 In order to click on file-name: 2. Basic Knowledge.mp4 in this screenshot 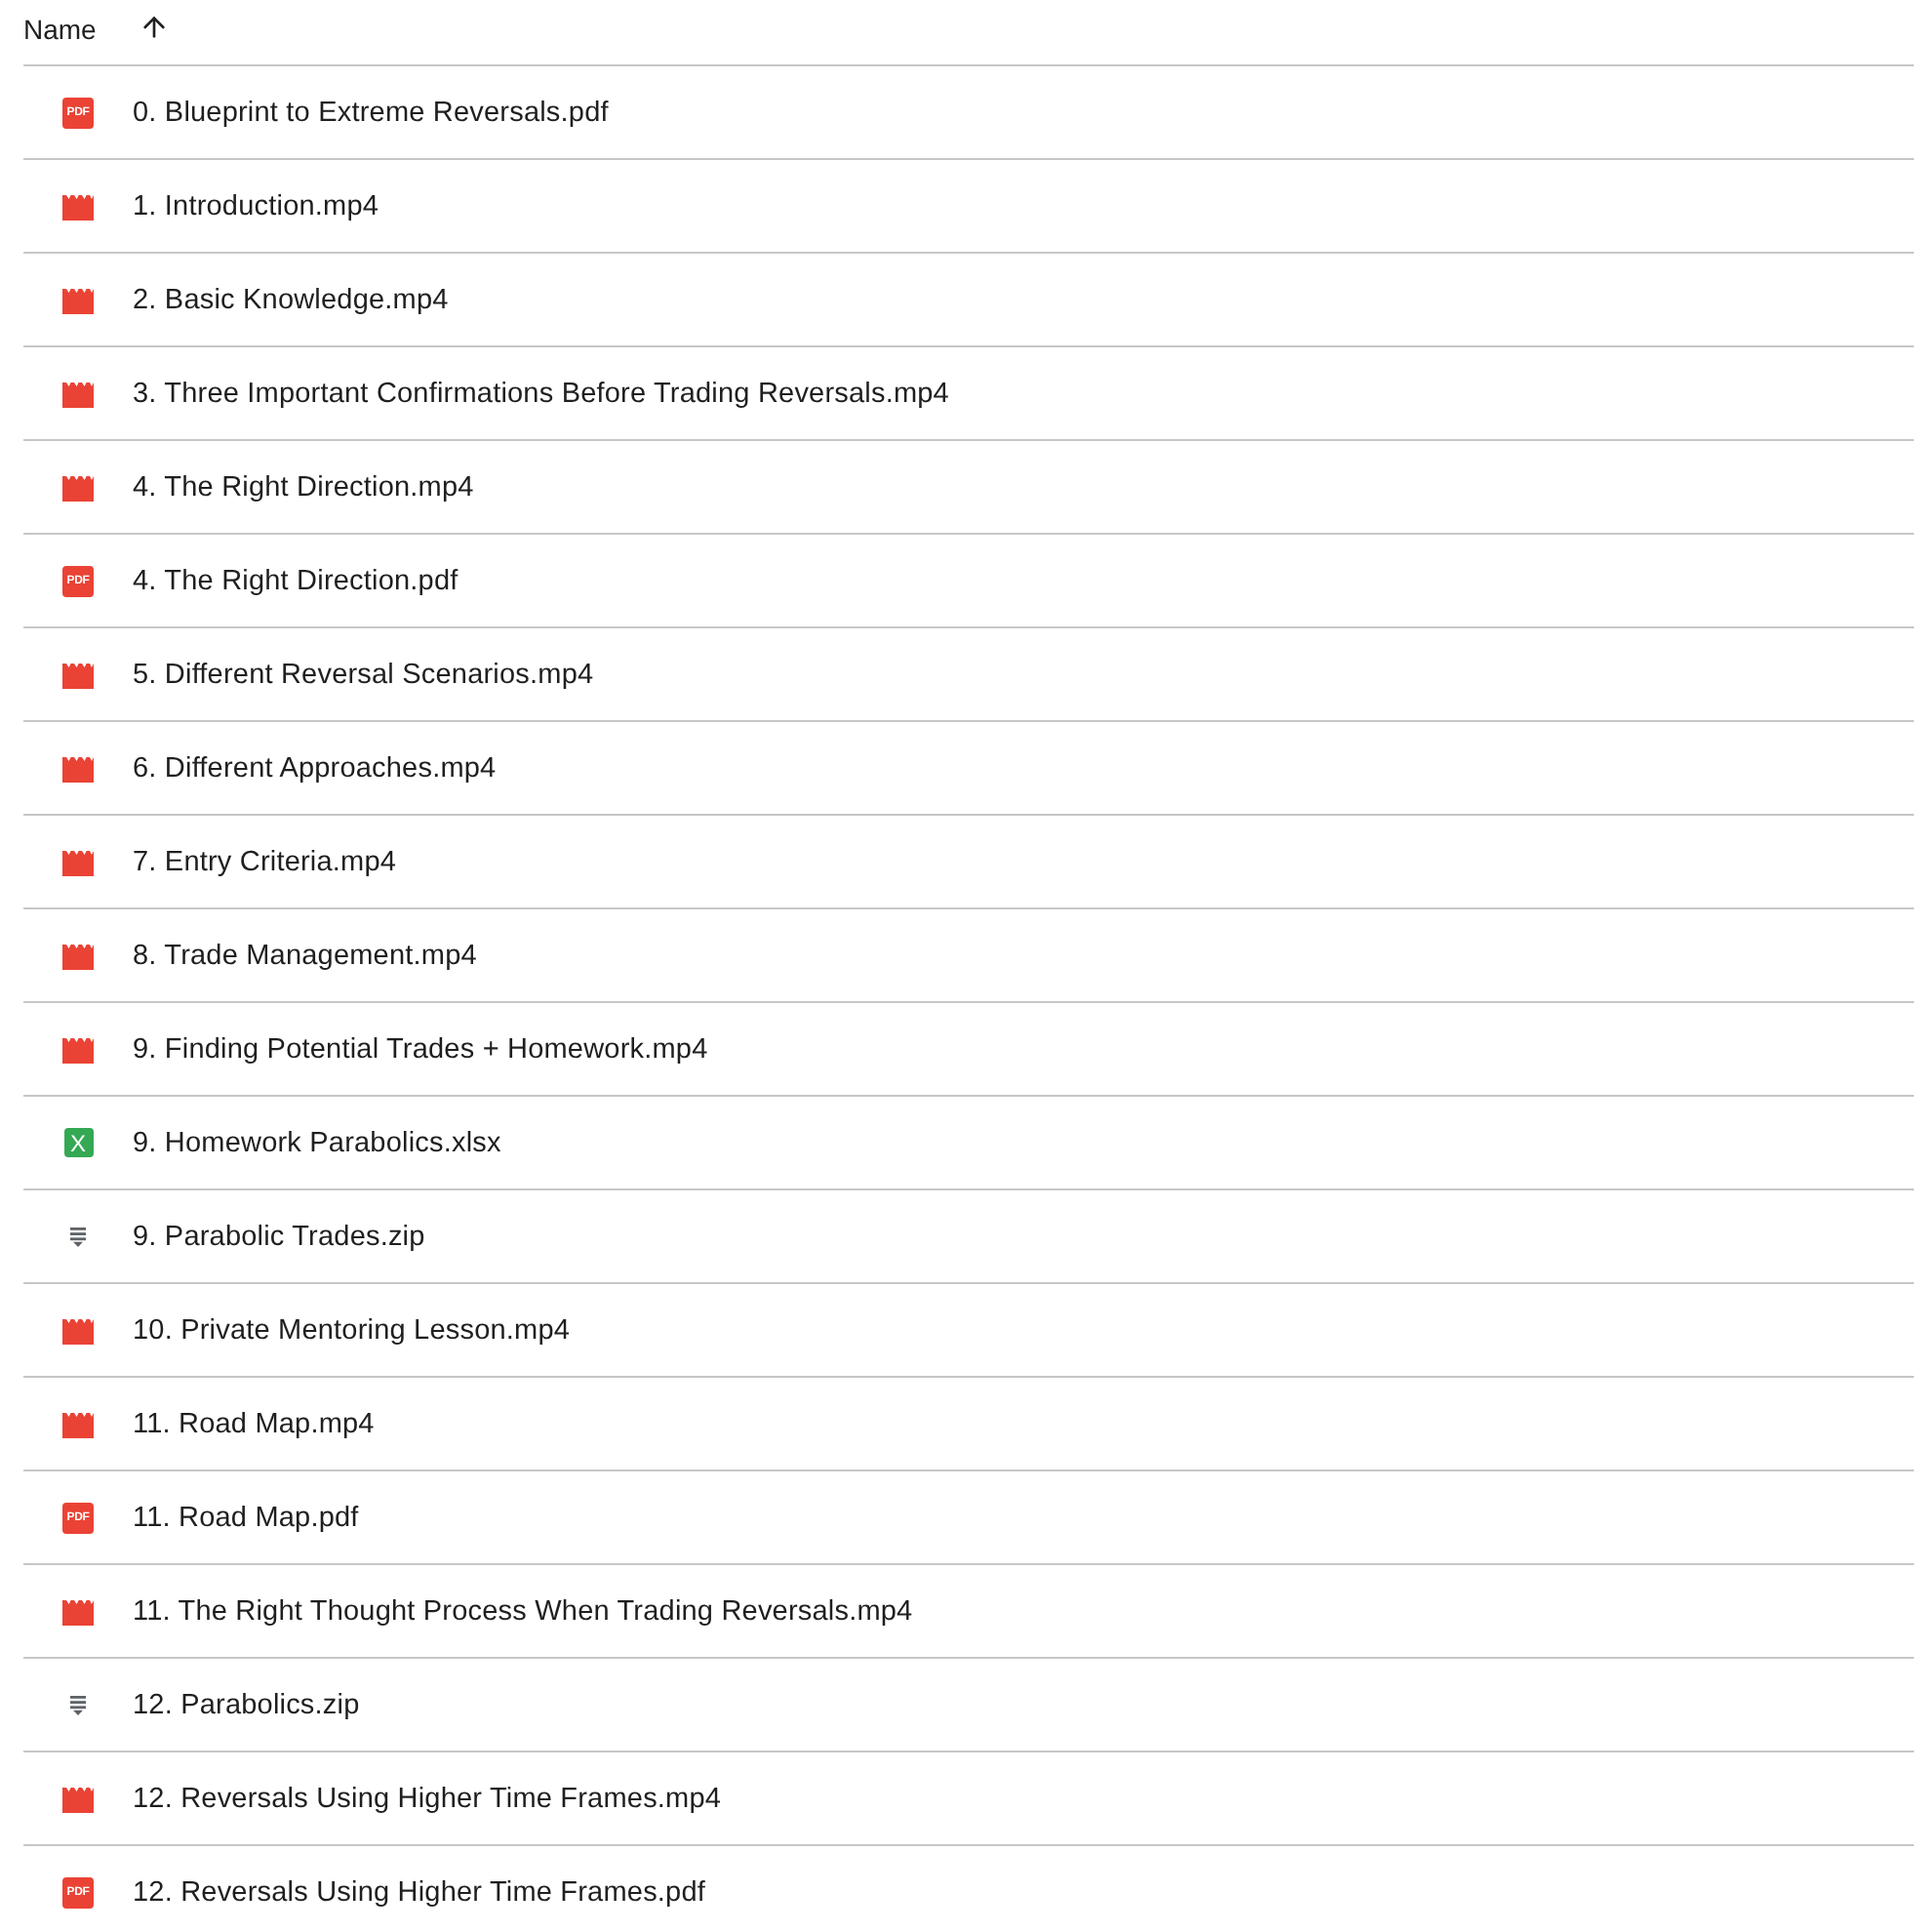, I will do `click(291, 299)`.